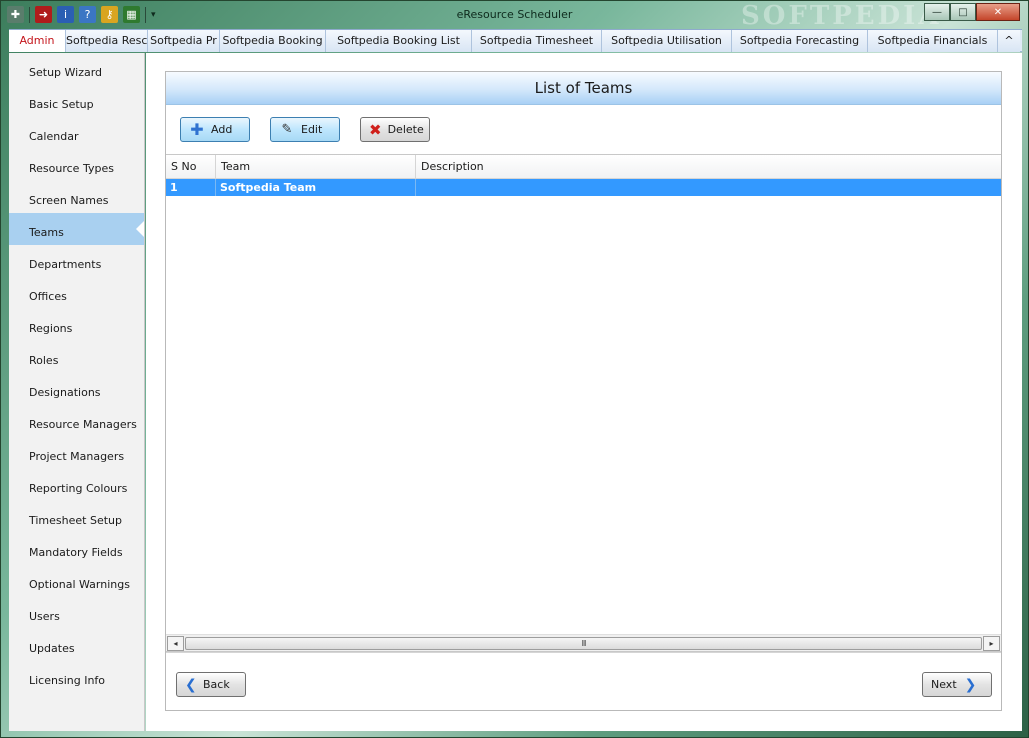  What do you see at coordinates (191, 684) in the screenshot?
I see `chevron-left-icon: ❮` at bounding box center [191, 684].